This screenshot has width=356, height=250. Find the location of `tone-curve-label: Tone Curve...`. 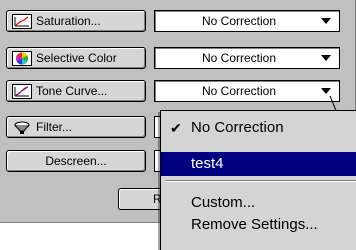

tone-curve-label: Tone Curve... is located at coordinates (72, 91).